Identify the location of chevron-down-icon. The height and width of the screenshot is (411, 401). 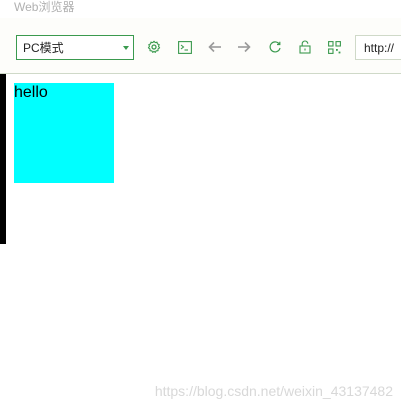
(126, 48).